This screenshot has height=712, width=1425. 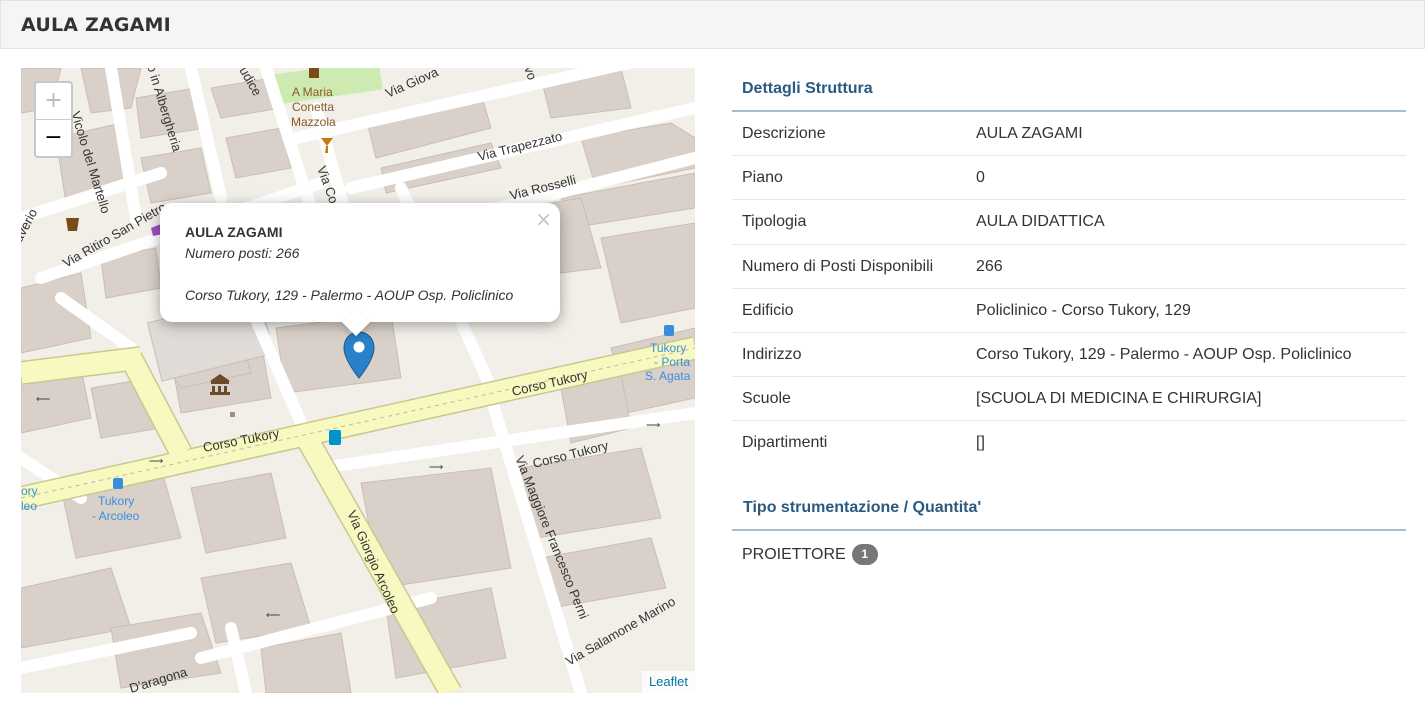 What do you see at coordinates (116, 516) in the screenshot?
I see `label-bus-stop: - Arcoleo` at bounding box center [116, 516].